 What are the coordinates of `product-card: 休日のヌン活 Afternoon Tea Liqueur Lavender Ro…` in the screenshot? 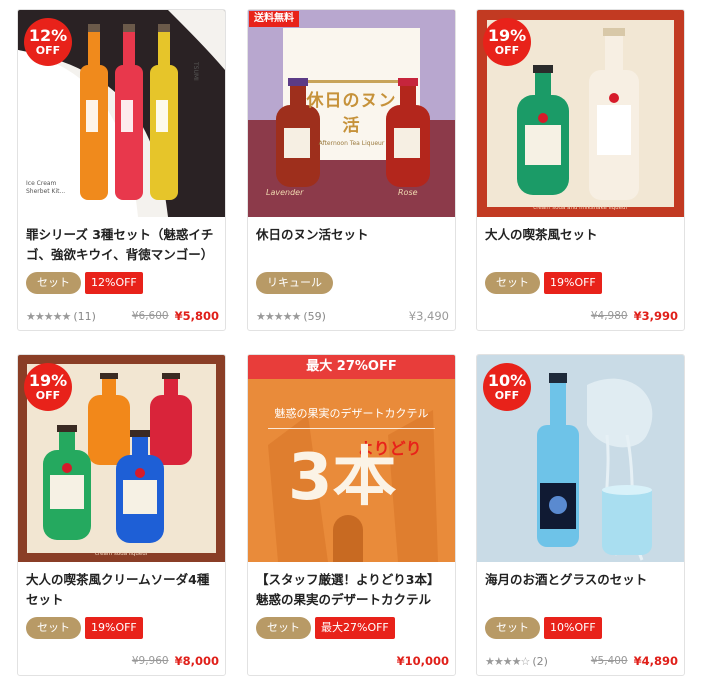 It's located at (351, 170).